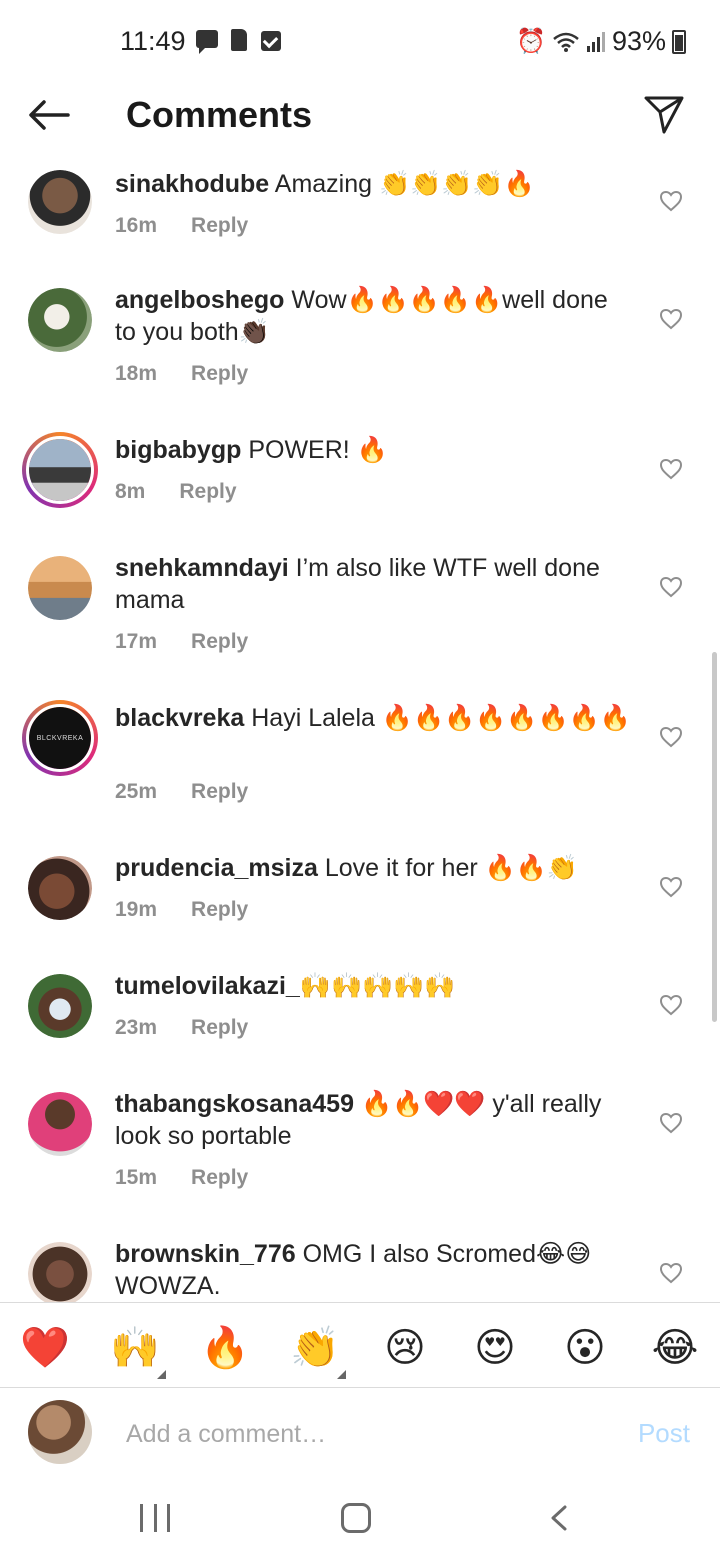 The width and height of the screenshot is (720, 1560). What do you see at coordinates (207, 42) in the screenshot?
I see `message-notification-icon` at bounding box center [207, 42].